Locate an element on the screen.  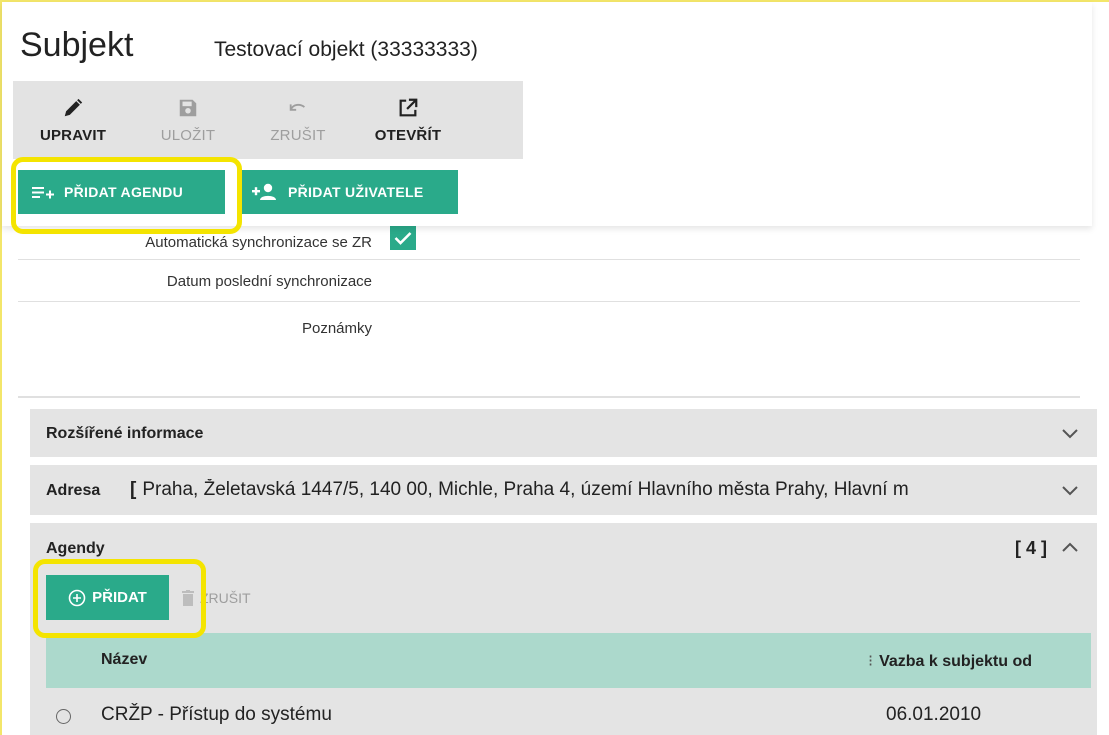
toolbar: UPRAVIT ULOŽIT ZRUŠIT OTEVŘÍT is located at coordinates (268, 120).